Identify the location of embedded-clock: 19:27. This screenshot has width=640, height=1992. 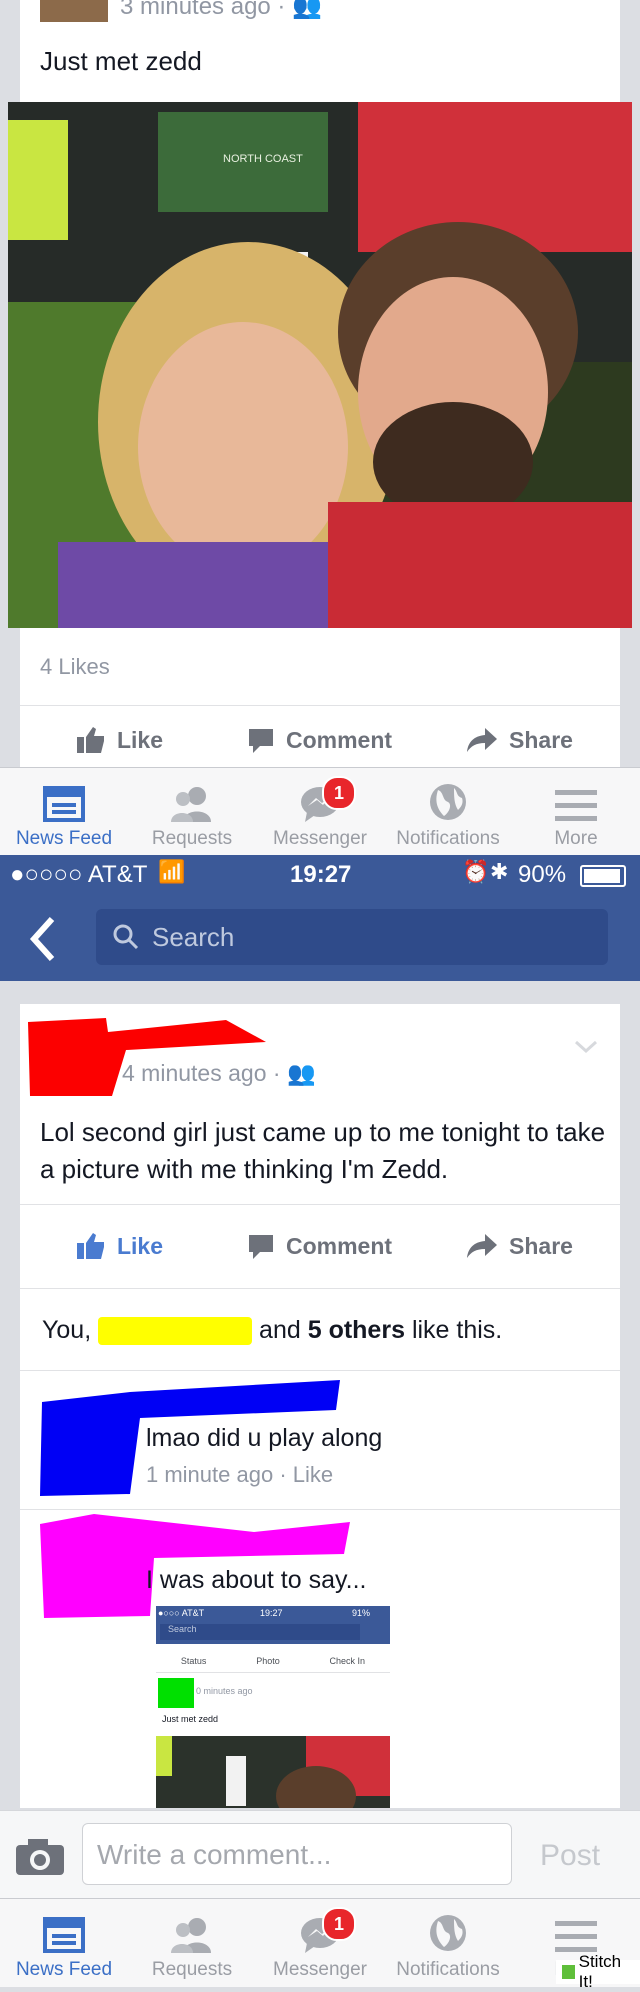
(271, 1613).